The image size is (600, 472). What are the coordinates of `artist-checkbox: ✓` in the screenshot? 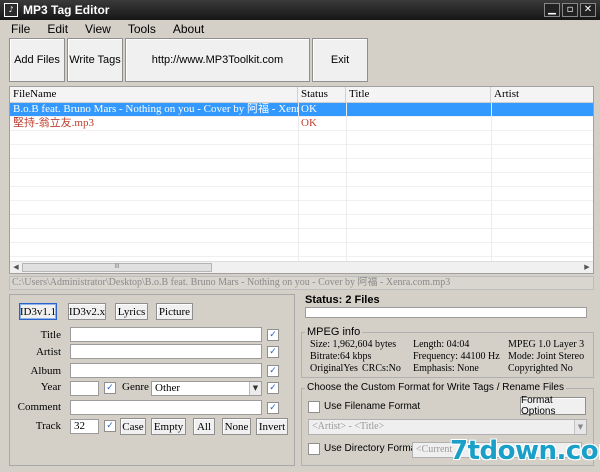 It's located at (273, 352).